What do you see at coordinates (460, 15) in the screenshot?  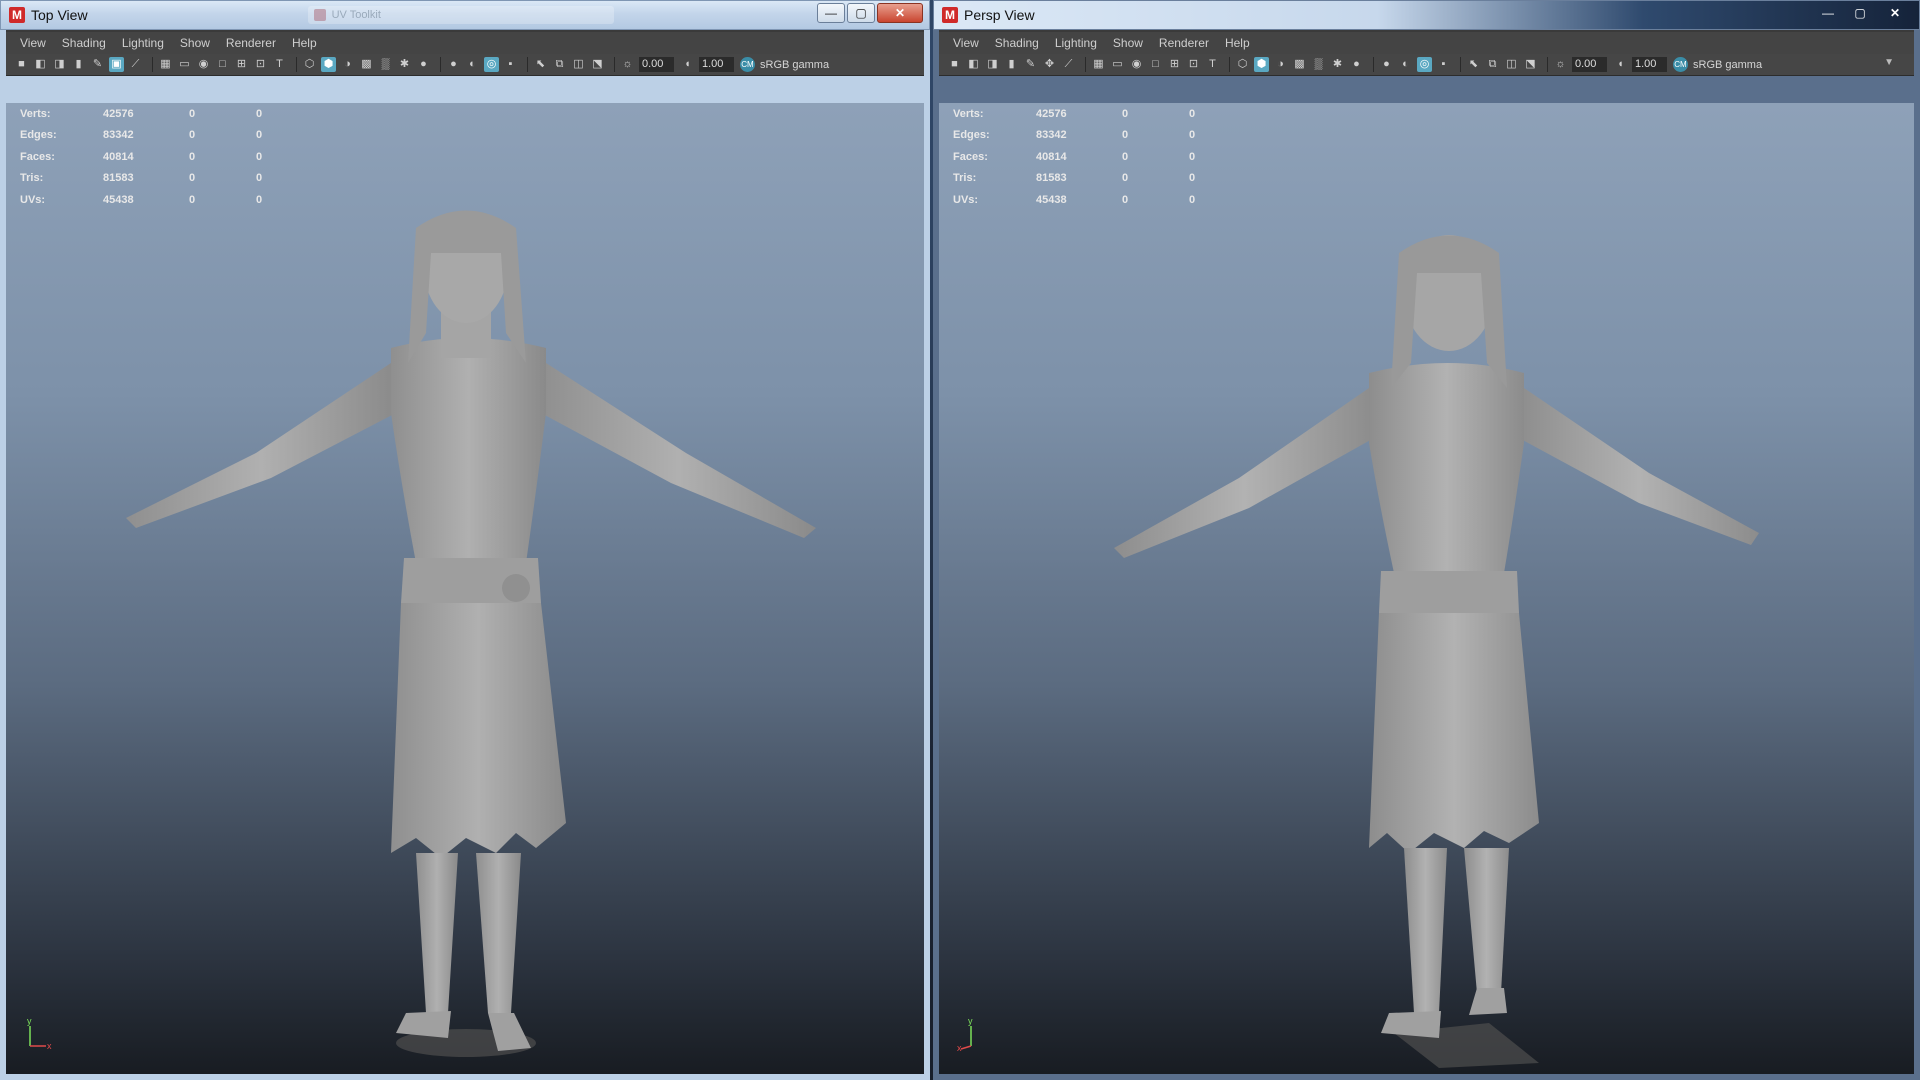 I see `background-window-tab: UV Toolkit` at bounding box center [460, 15].